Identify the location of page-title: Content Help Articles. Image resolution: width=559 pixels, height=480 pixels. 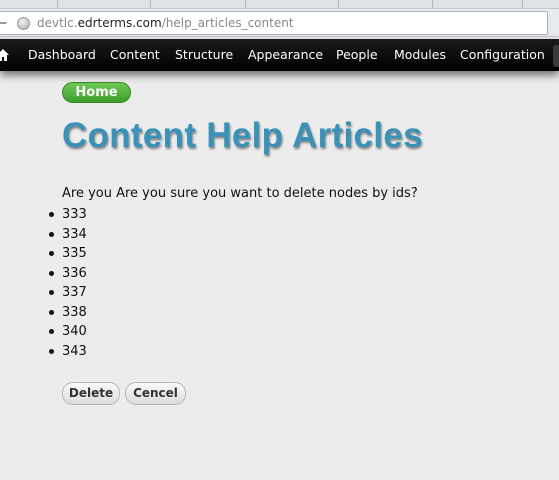
(242, 135).